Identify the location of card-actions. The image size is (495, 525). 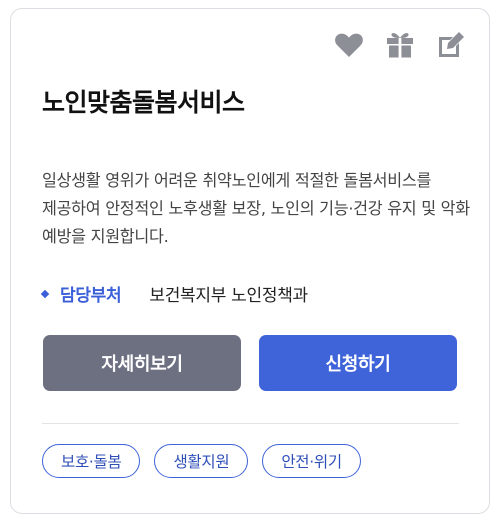
(400, 45).